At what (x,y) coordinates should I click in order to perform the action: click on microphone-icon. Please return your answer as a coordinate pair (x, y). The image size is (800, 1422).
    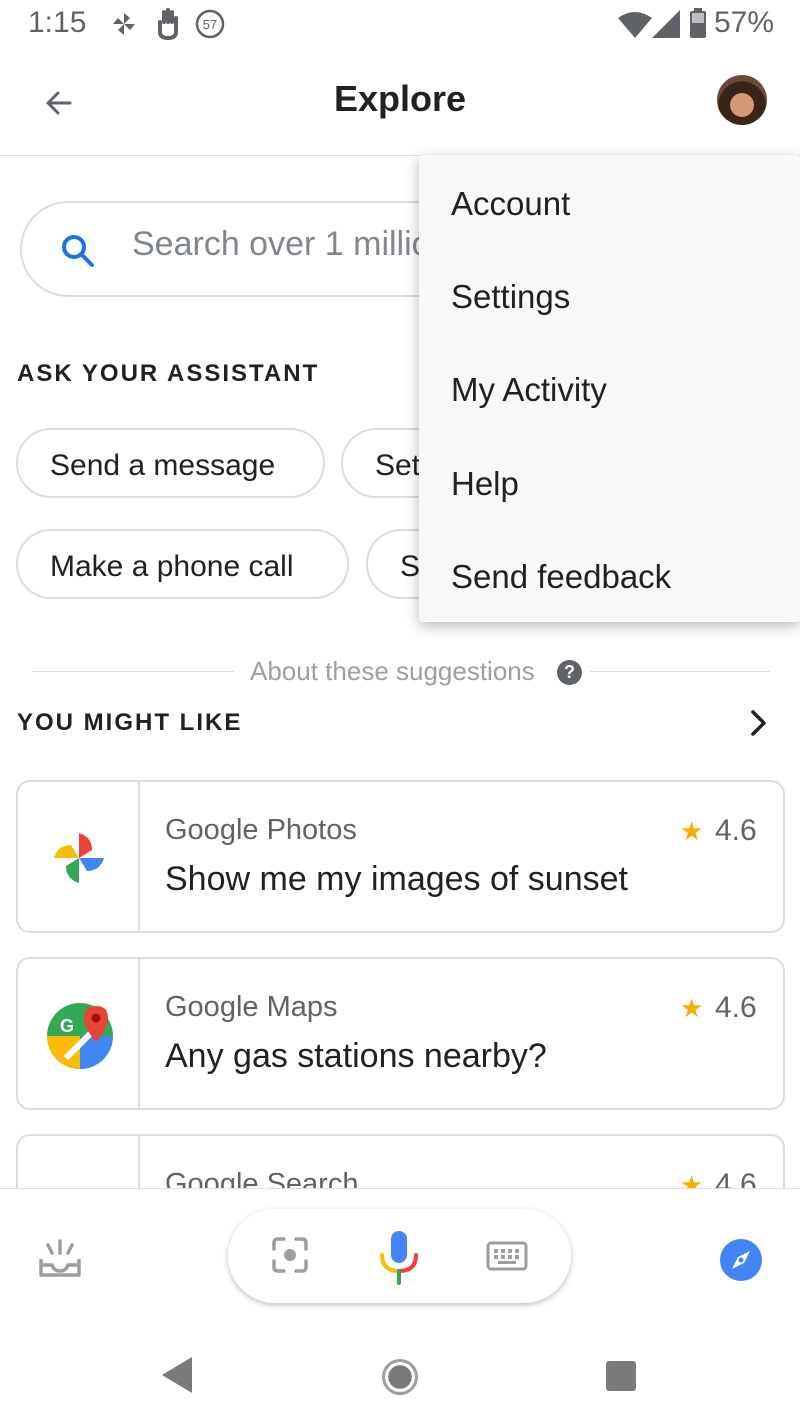
    Looking at the image, I should click on (399, 1257).